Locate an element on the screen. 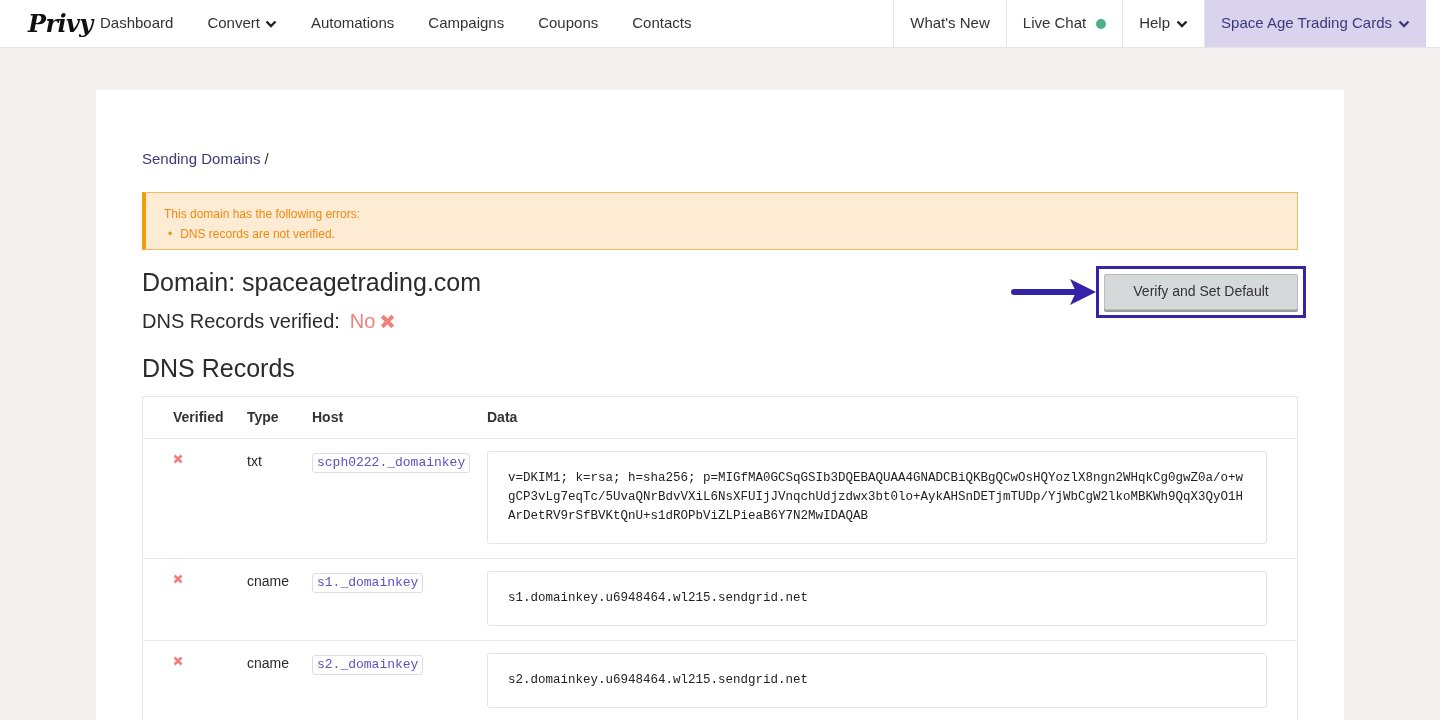 The width and height of the screenshot is (1440, 720). data-field: s2.domainkey.u6948464.wl215.sendgrid.net is located at coordinates (877, 680).